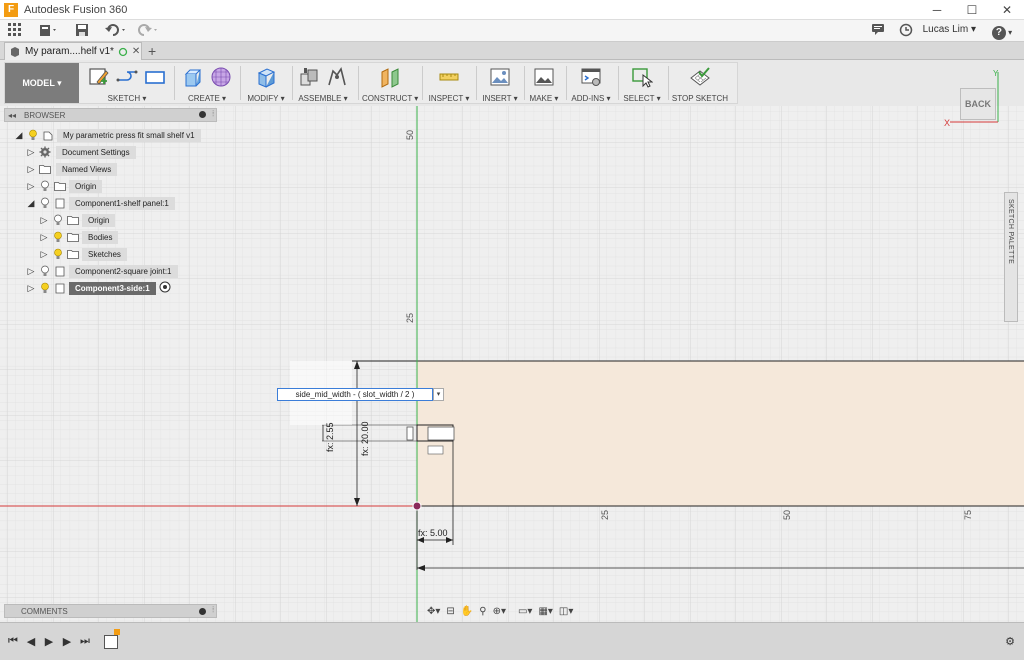 The width and height of the screenshot is (1024, 660). I want to click on rectangle-sketch-icon, so click(155, 77).